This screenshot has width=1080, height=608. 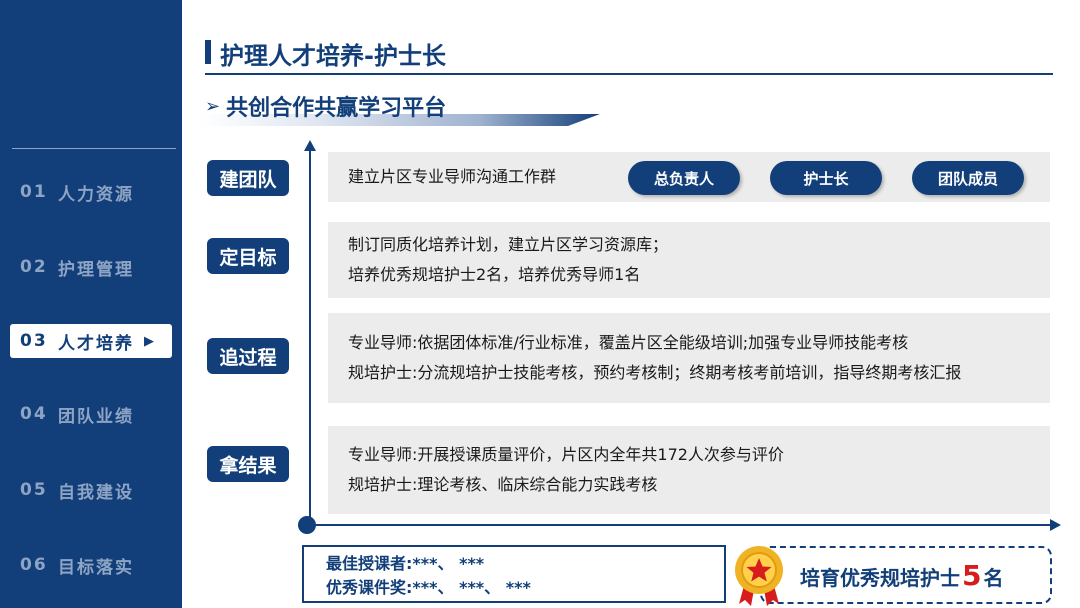 What do you see at coordinates (333, 56) in the screenshot?
I see `page-title: 护理人才培养-护士长` at bounding box center [333, 56].